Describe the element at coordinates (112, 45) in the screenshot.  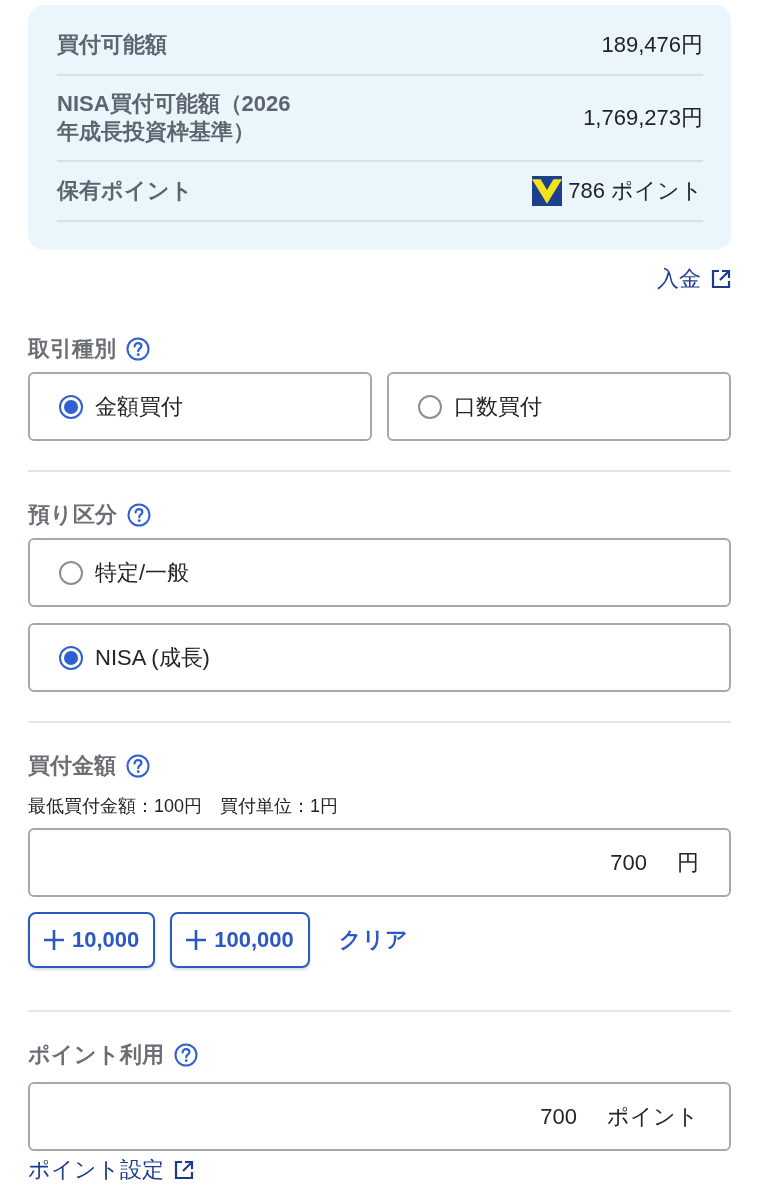
I see `summary-label: 買付可能額` at that location.